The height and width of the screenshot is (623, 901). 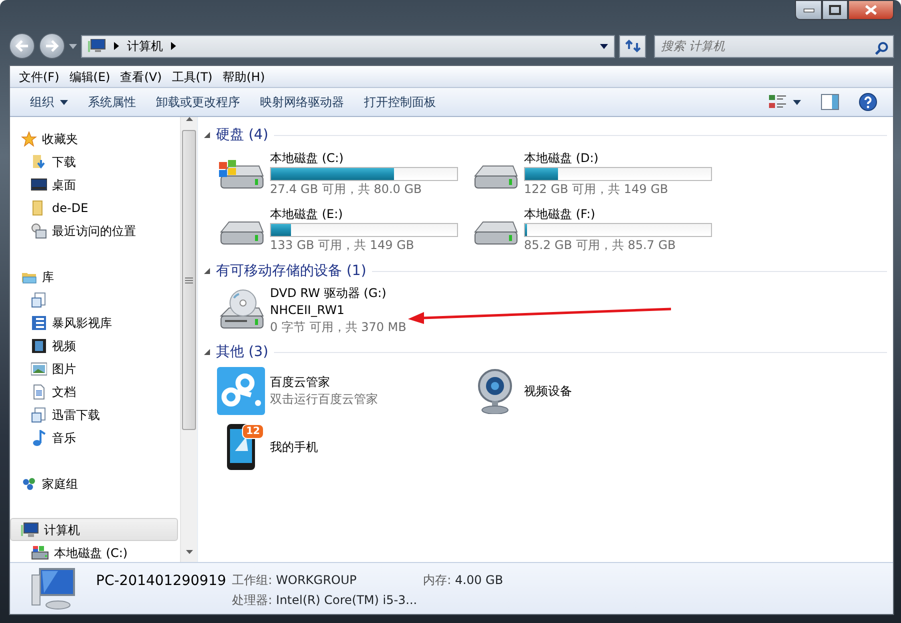 What do you see at coordinates (302, 102) in the screenshot?
I see `toolbar-button: 映射网络驱动器` at bounding box center [302, 102].